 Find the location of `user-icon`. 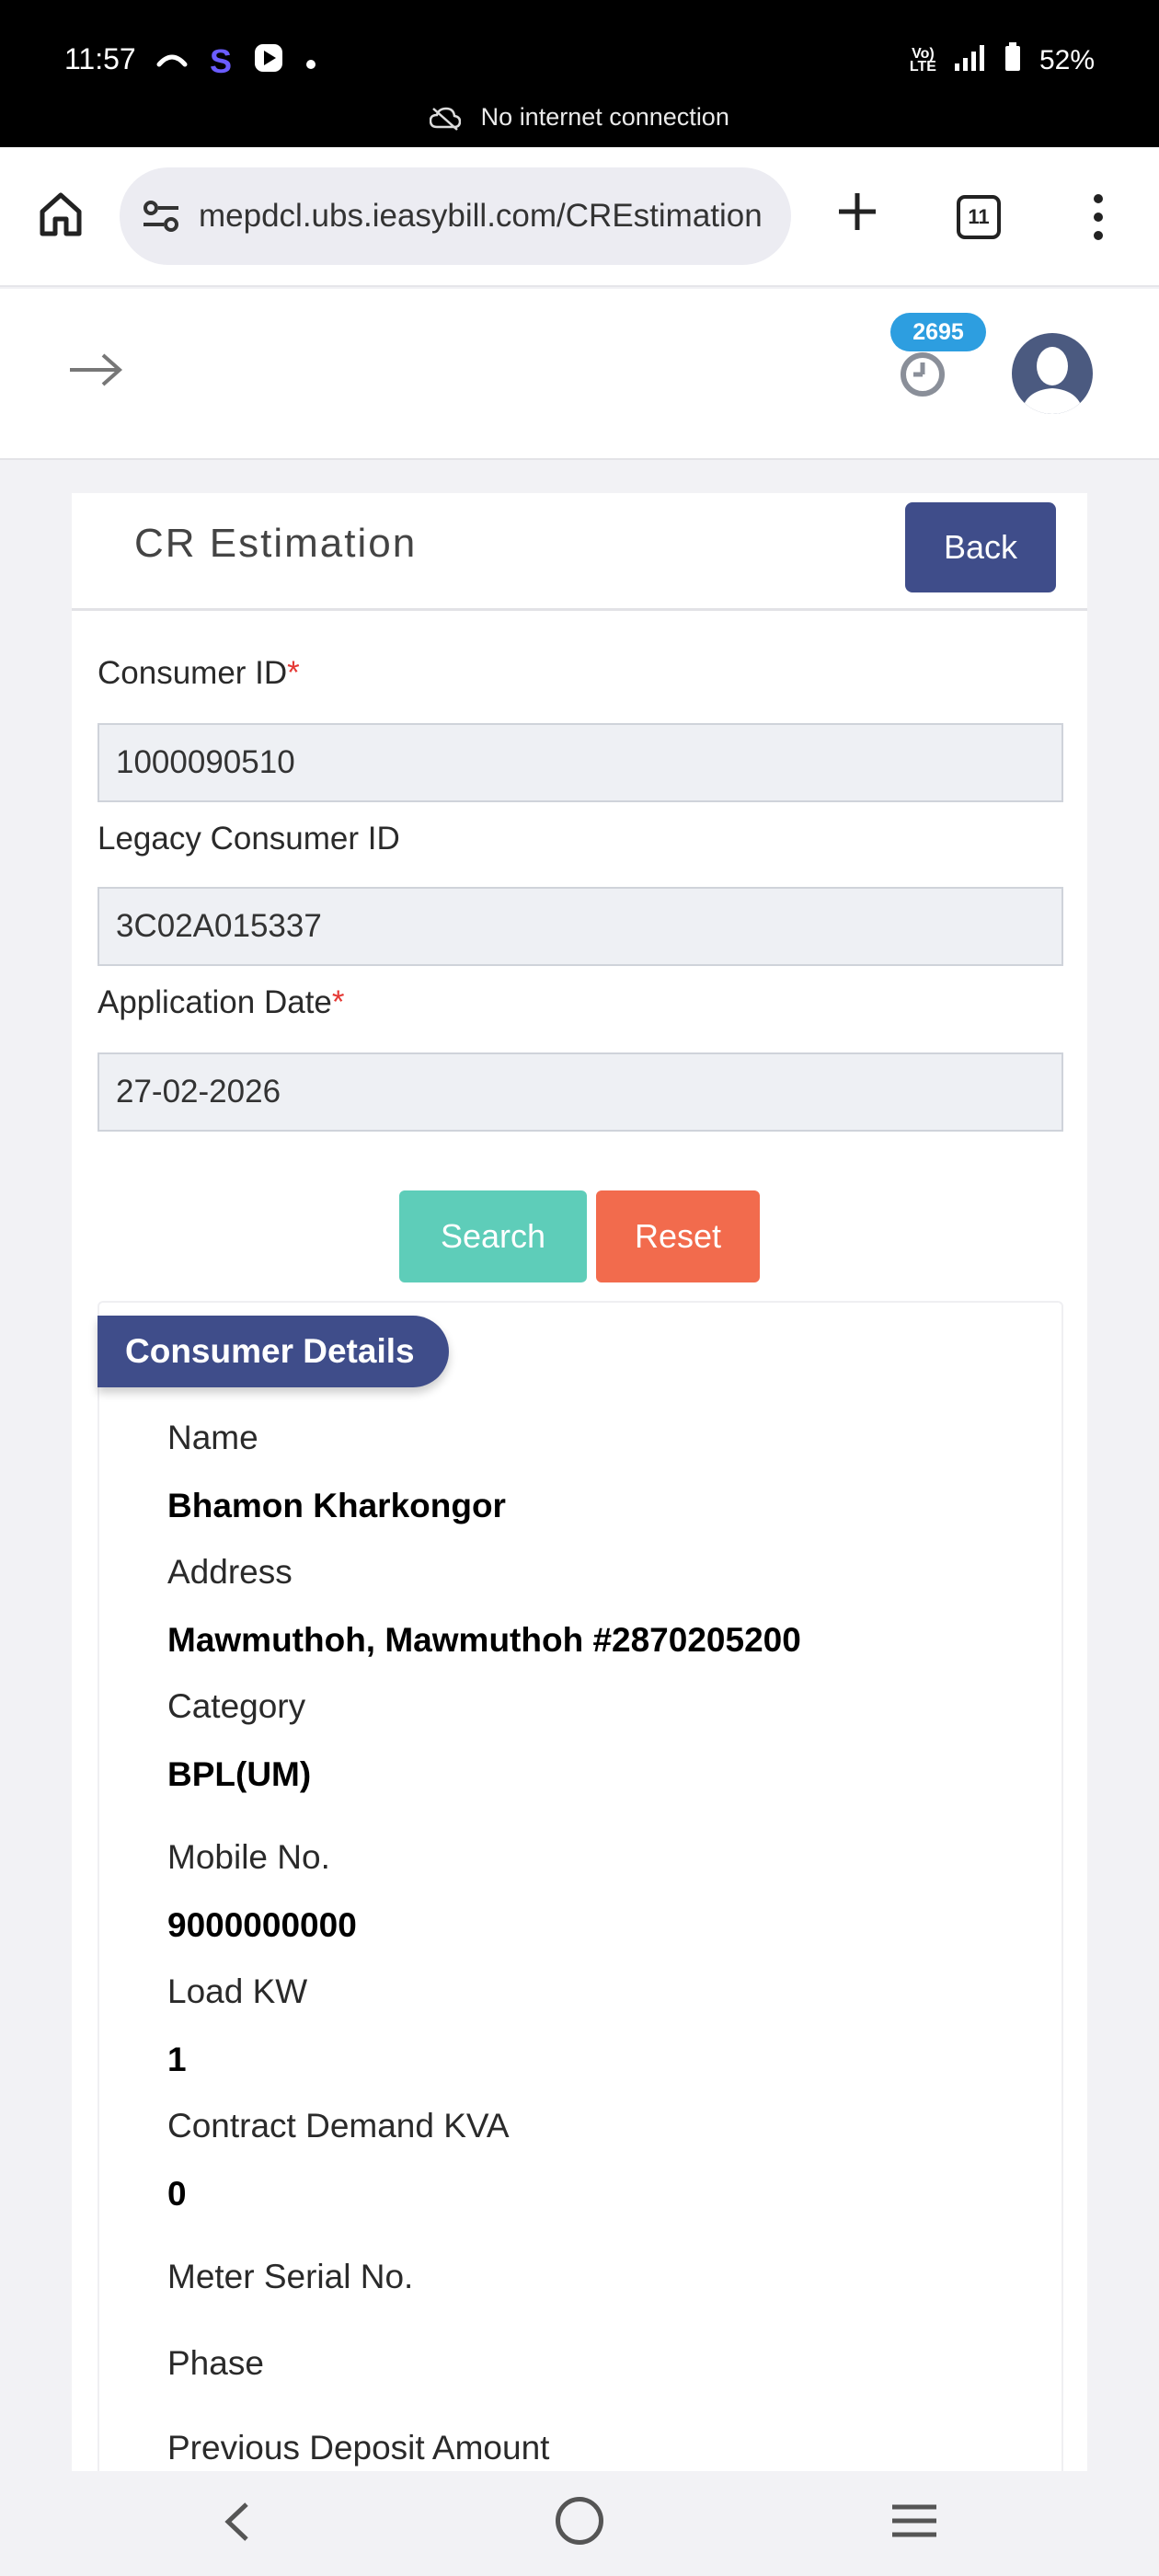

user-icon is located at coordinates (1052, 380).